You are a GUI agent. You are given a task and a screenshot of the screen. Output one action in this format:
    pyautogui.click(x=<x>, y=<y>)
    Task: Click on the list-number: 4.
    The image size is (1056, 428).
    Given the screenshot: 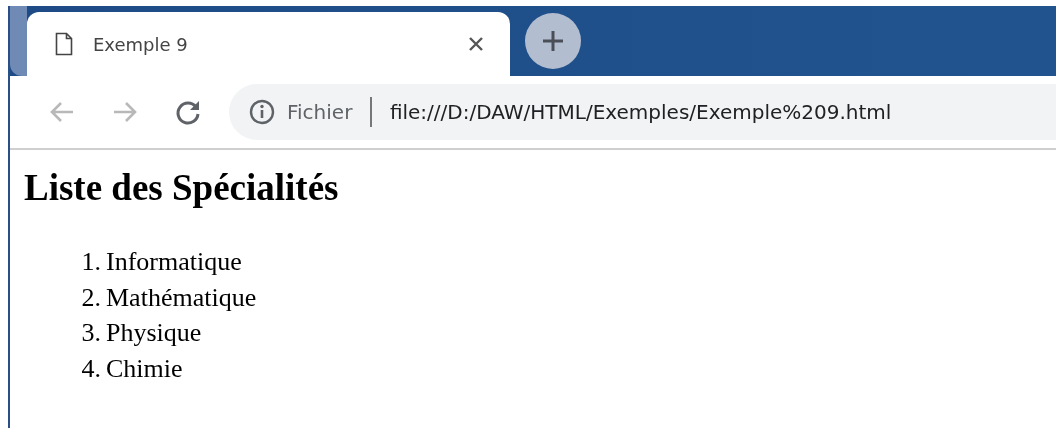 What is the action you would take?
    pyautogui.click(x=91, y=368)
    